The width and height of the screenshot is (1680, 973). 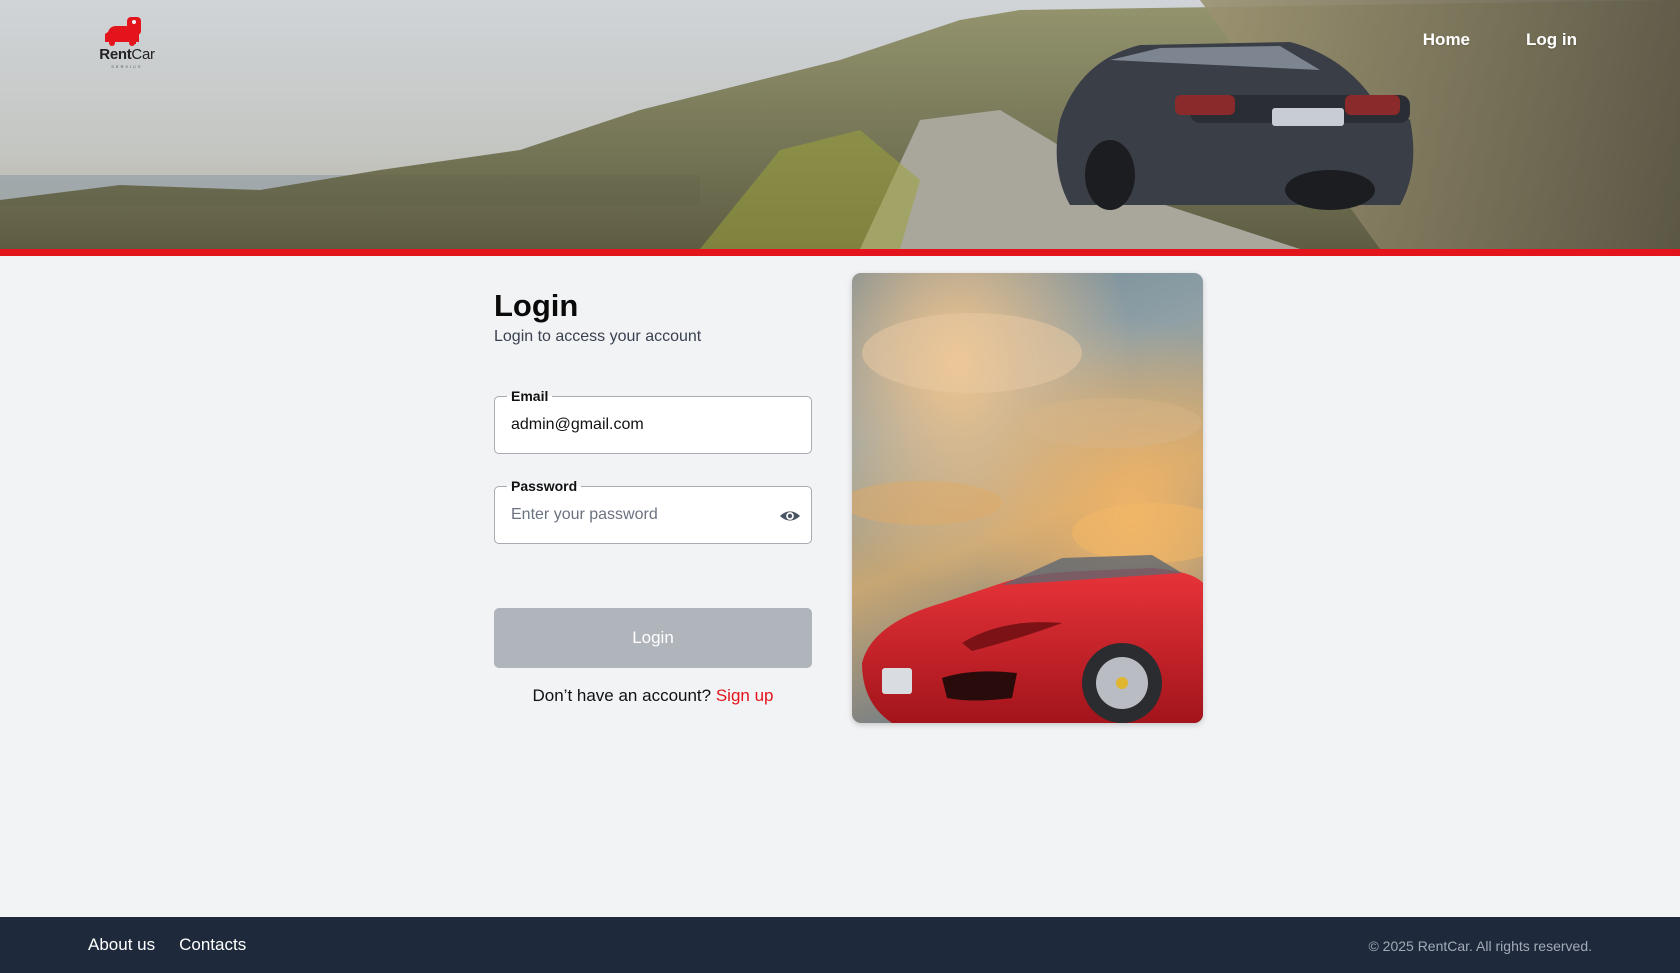 I want to click on eye-icon, so click(x=790, y=516).